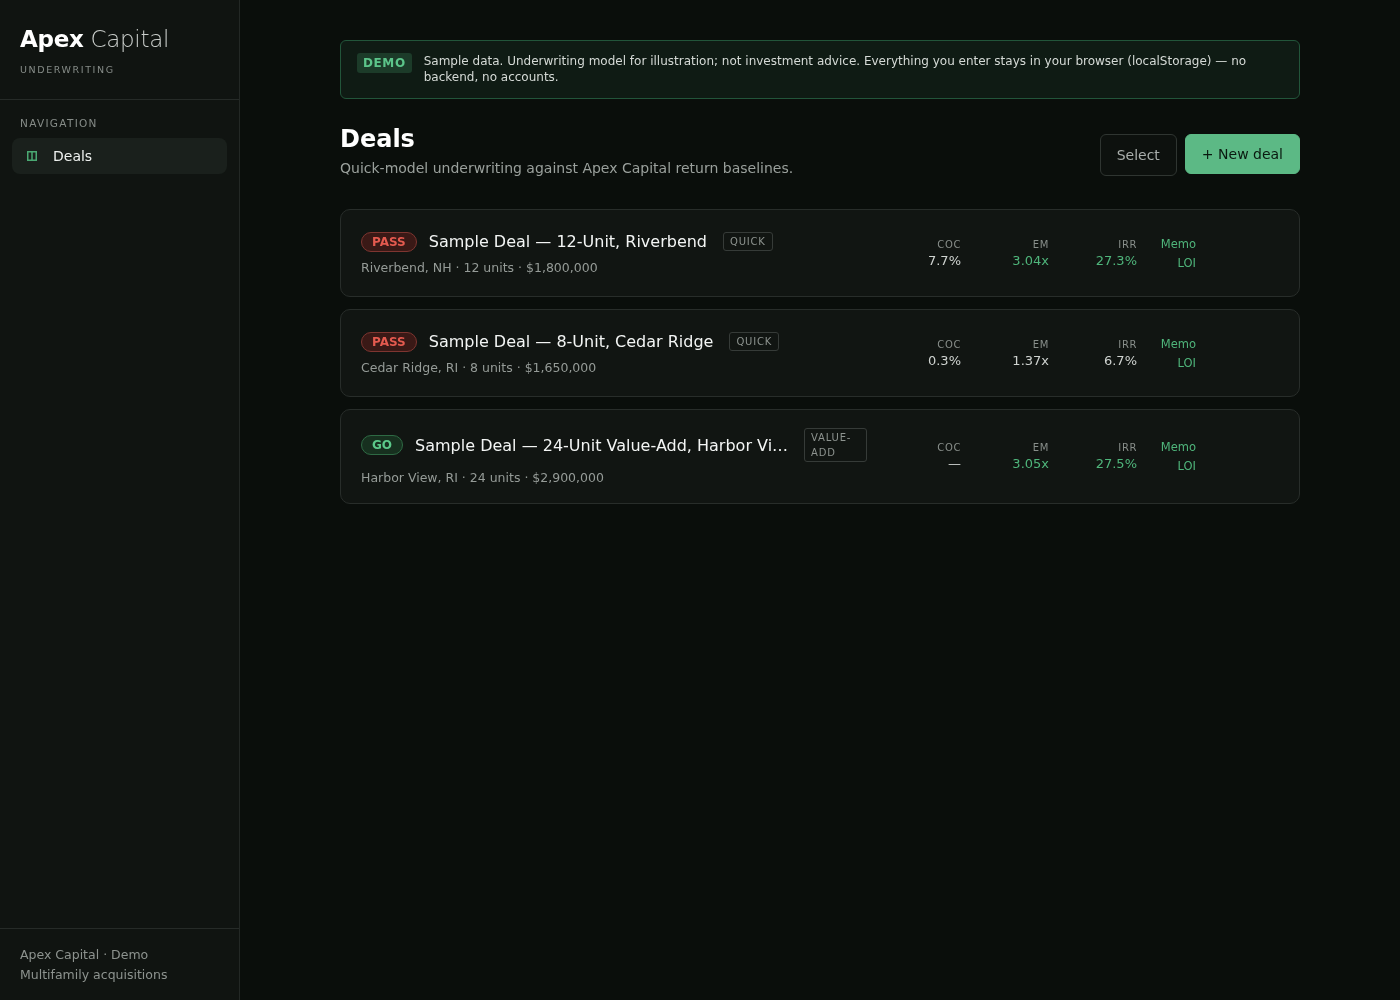  I want to click on metric-value: 27.3%, so click(1115, 260).